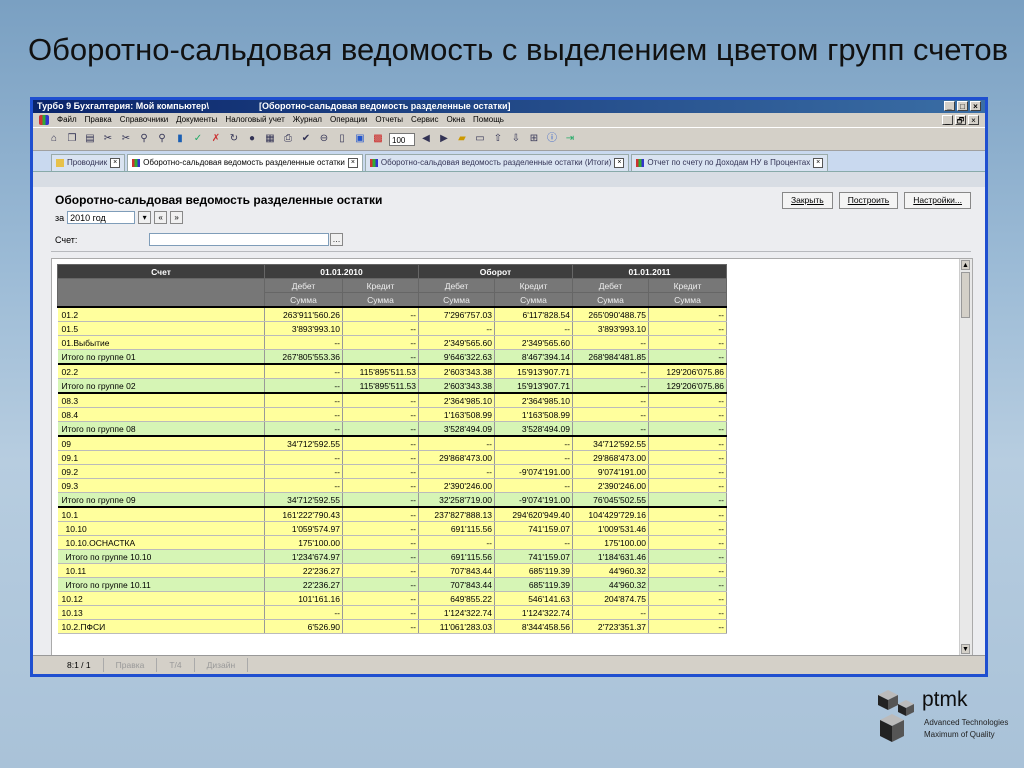 This screenshot has width=1024, height=768. Describe the element at coordinates (610, 357) in the screenshot. I see `amount-cell: 268'984'481.85` at that location.